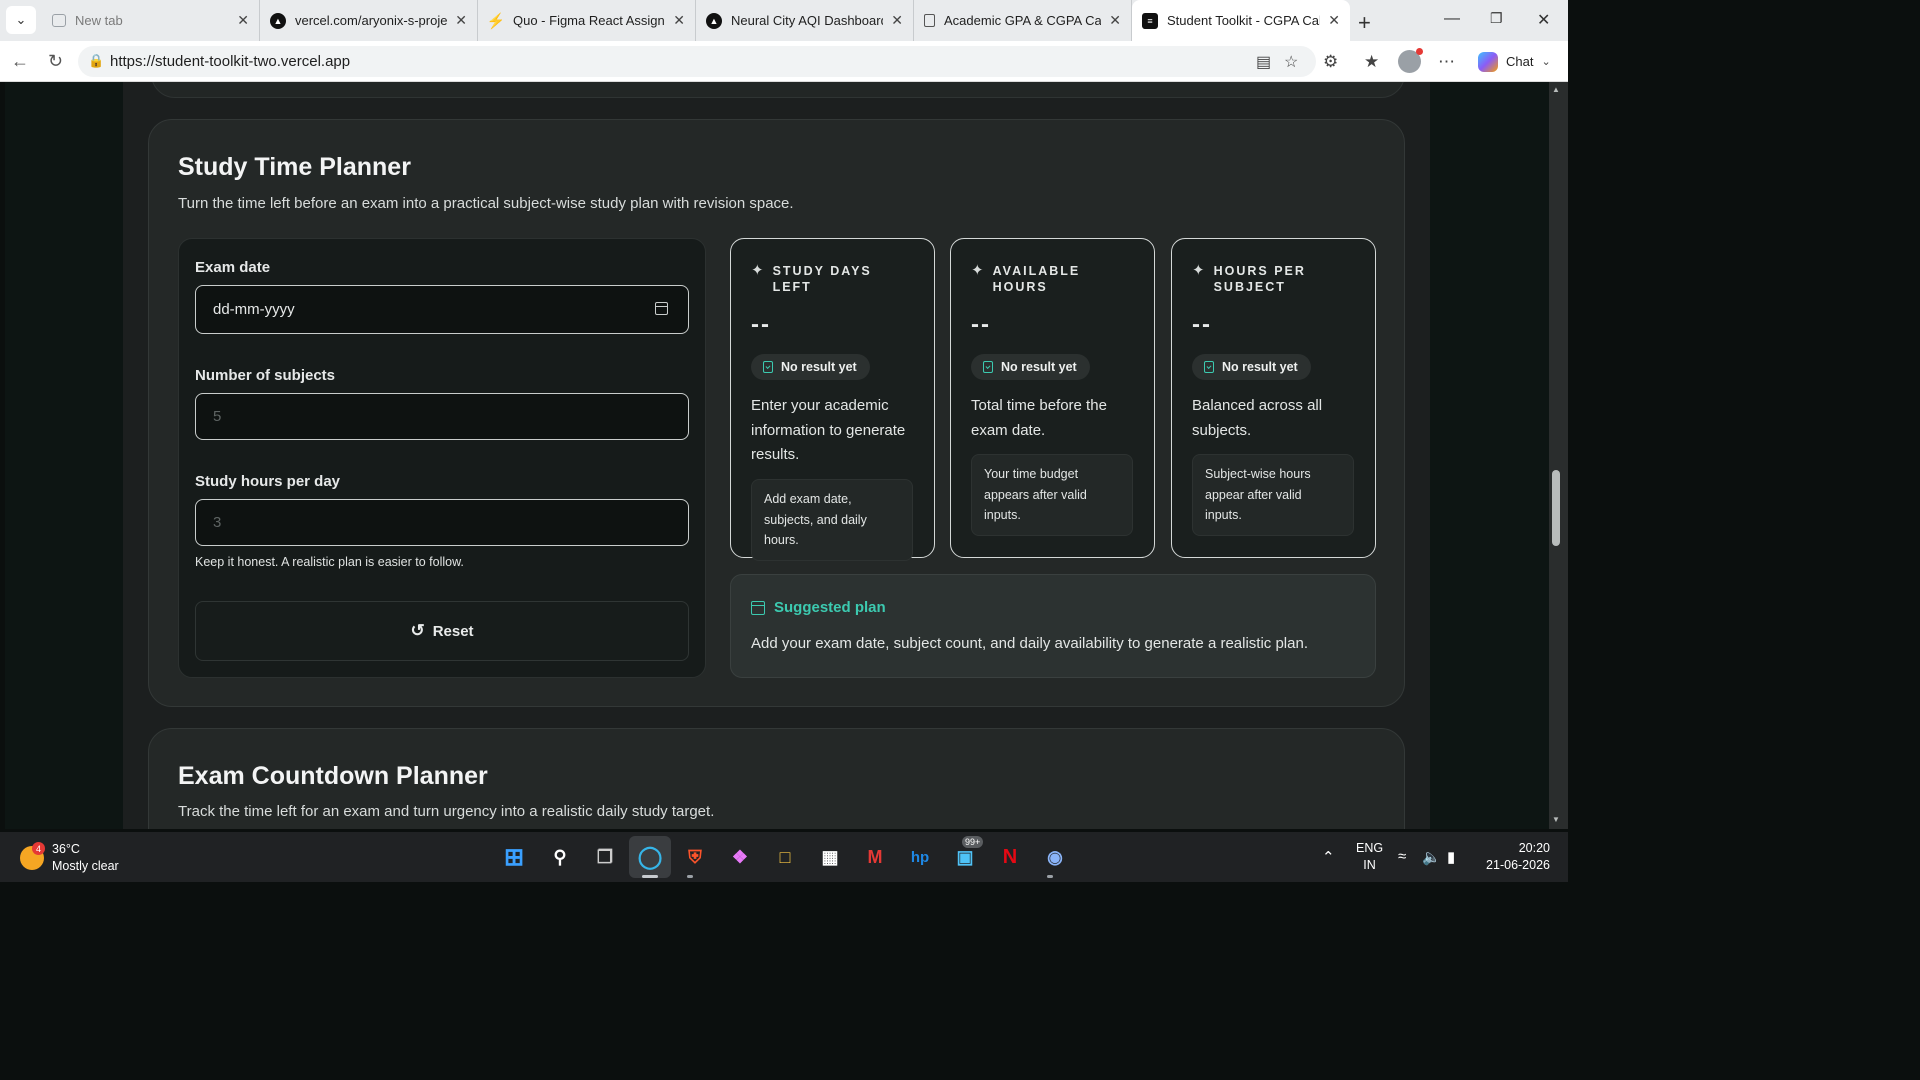 The image size is (1920, 1080). Describe the element at coordinates (1516, 61) in the screenshot. I see `copilot-chat-button: Chat ⌄` at that location.